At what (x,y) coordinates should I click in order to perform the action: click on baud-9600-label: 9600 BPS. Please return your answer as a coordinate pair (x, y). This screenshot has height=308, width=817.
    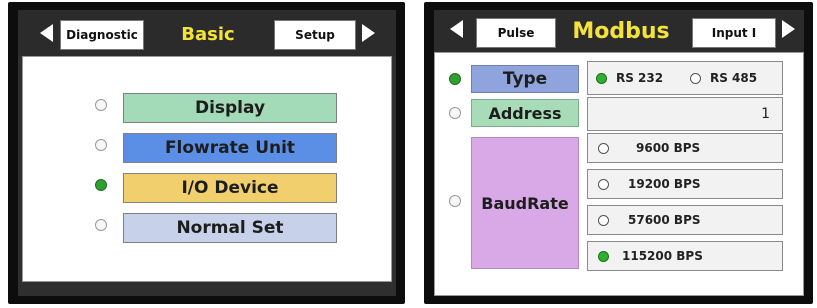
    Looking at the image, I should click on (668, 148).